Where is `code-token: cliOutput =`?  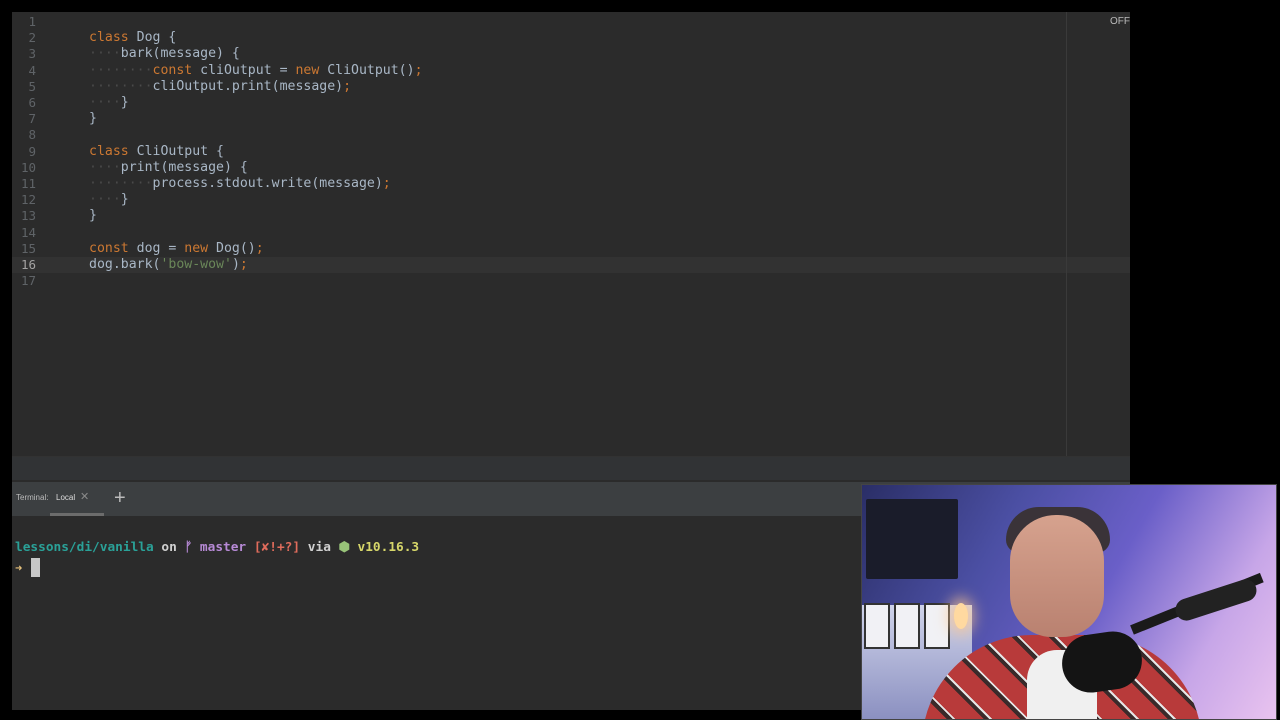
code-token: cliOutput = is located at coordinates (244, 70).